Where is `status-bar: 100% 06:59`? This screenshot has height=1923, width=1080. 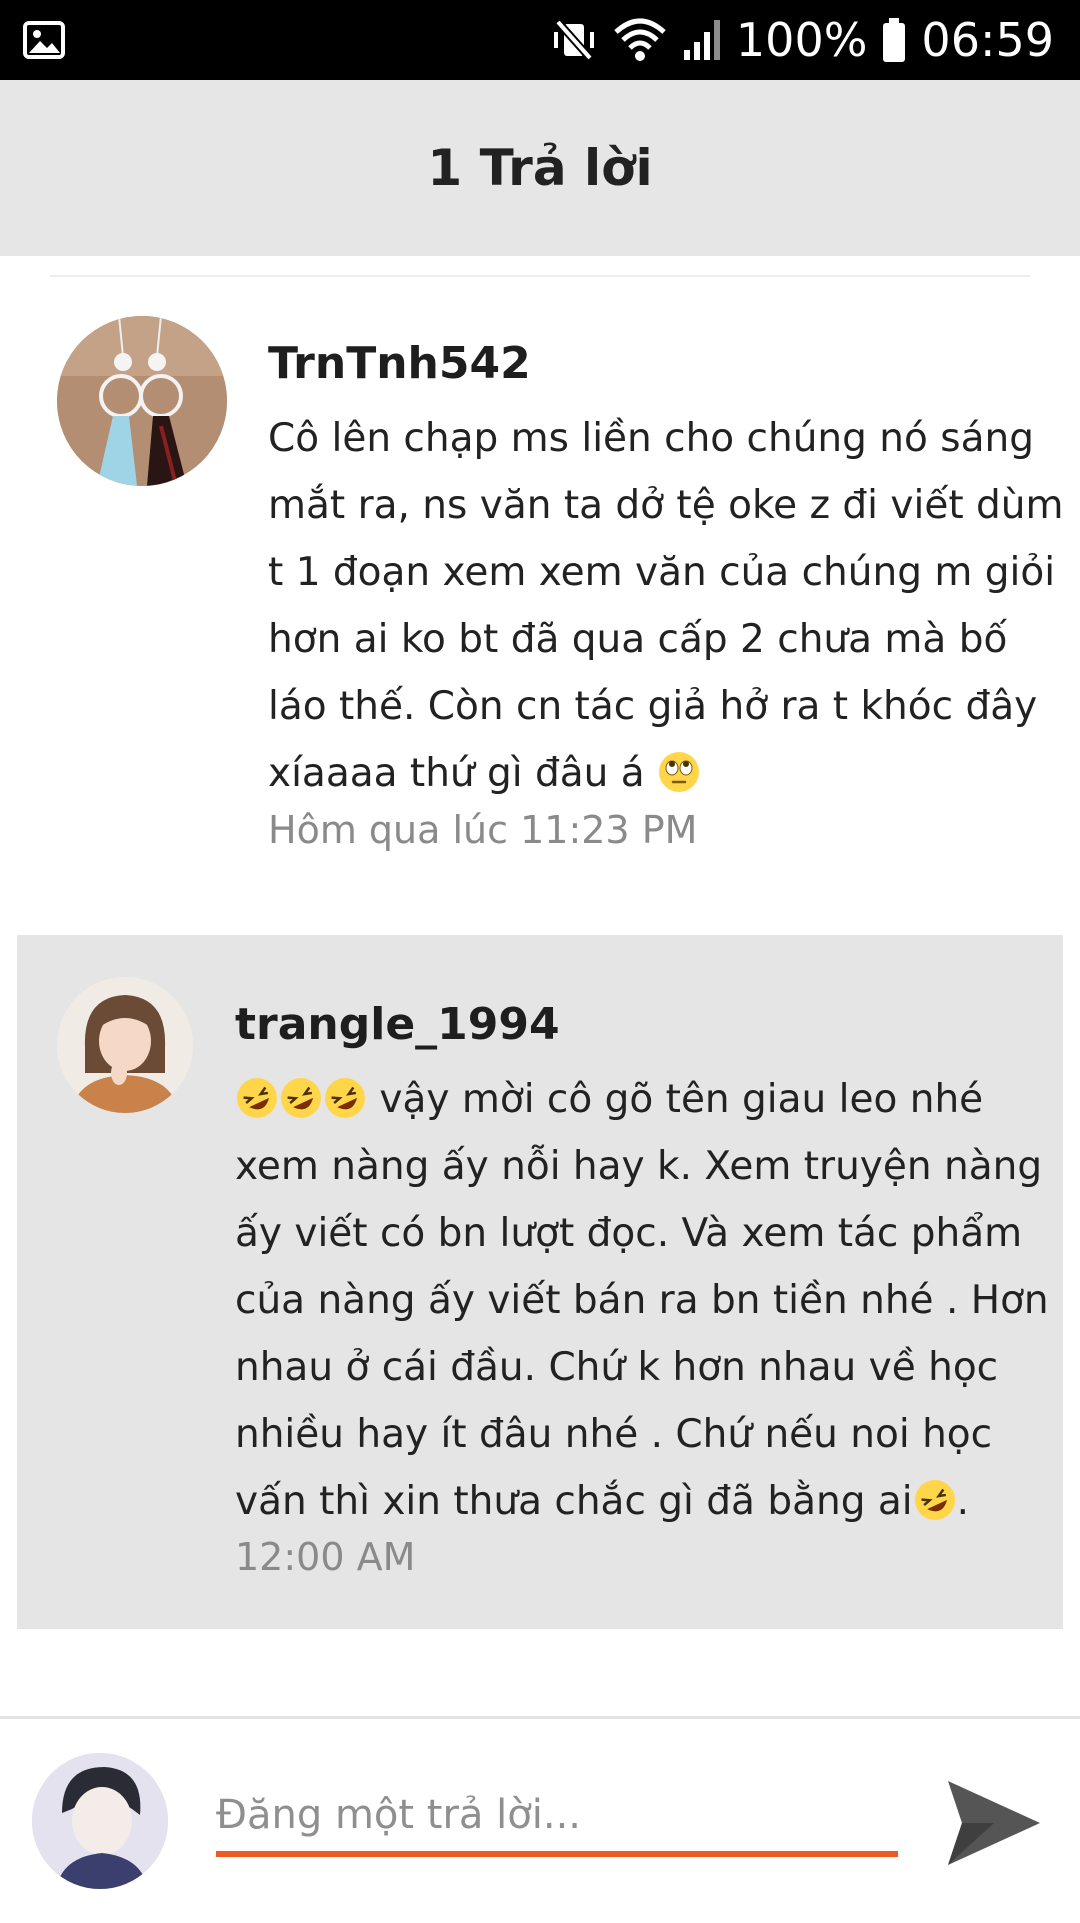 status-bar: 100% 06:59 is located at coordinates (540, 40).